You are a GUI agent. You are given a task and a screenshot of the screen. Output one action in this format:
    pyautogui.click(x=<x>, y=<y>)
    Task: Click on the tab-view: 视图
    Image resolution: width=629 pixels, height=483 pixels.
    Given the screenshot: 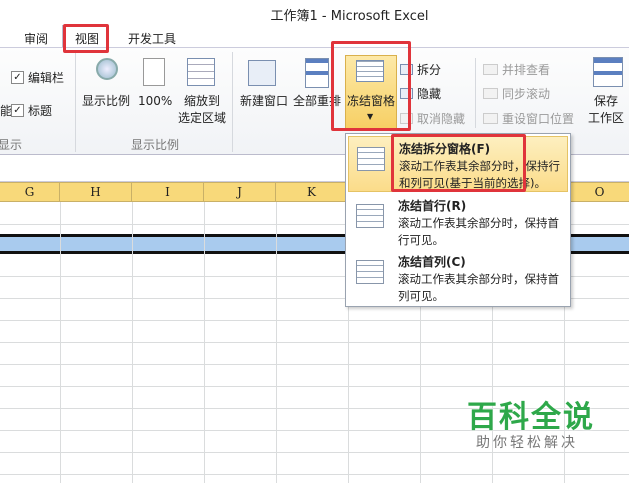 What is the action you would take?
    pyautogui.click(x=87, y=38)
    